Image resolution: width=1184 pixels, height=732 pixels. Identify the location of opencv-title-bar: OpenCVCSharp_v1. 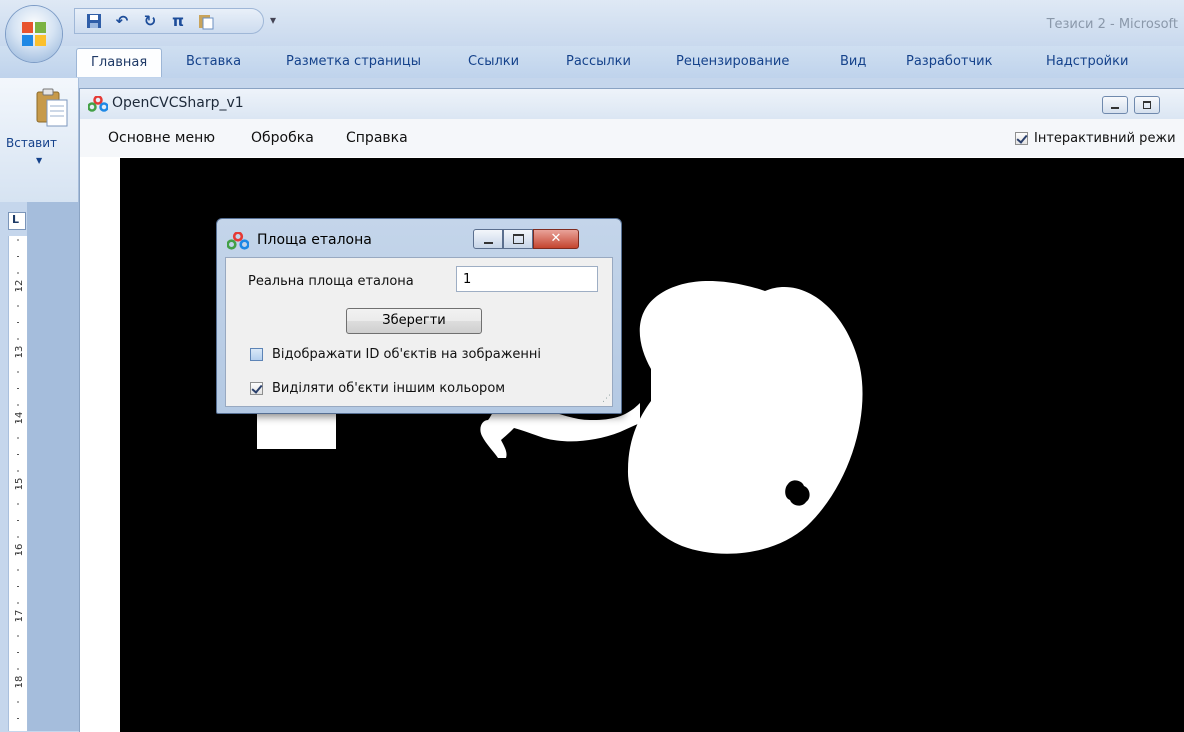
(632, 104).